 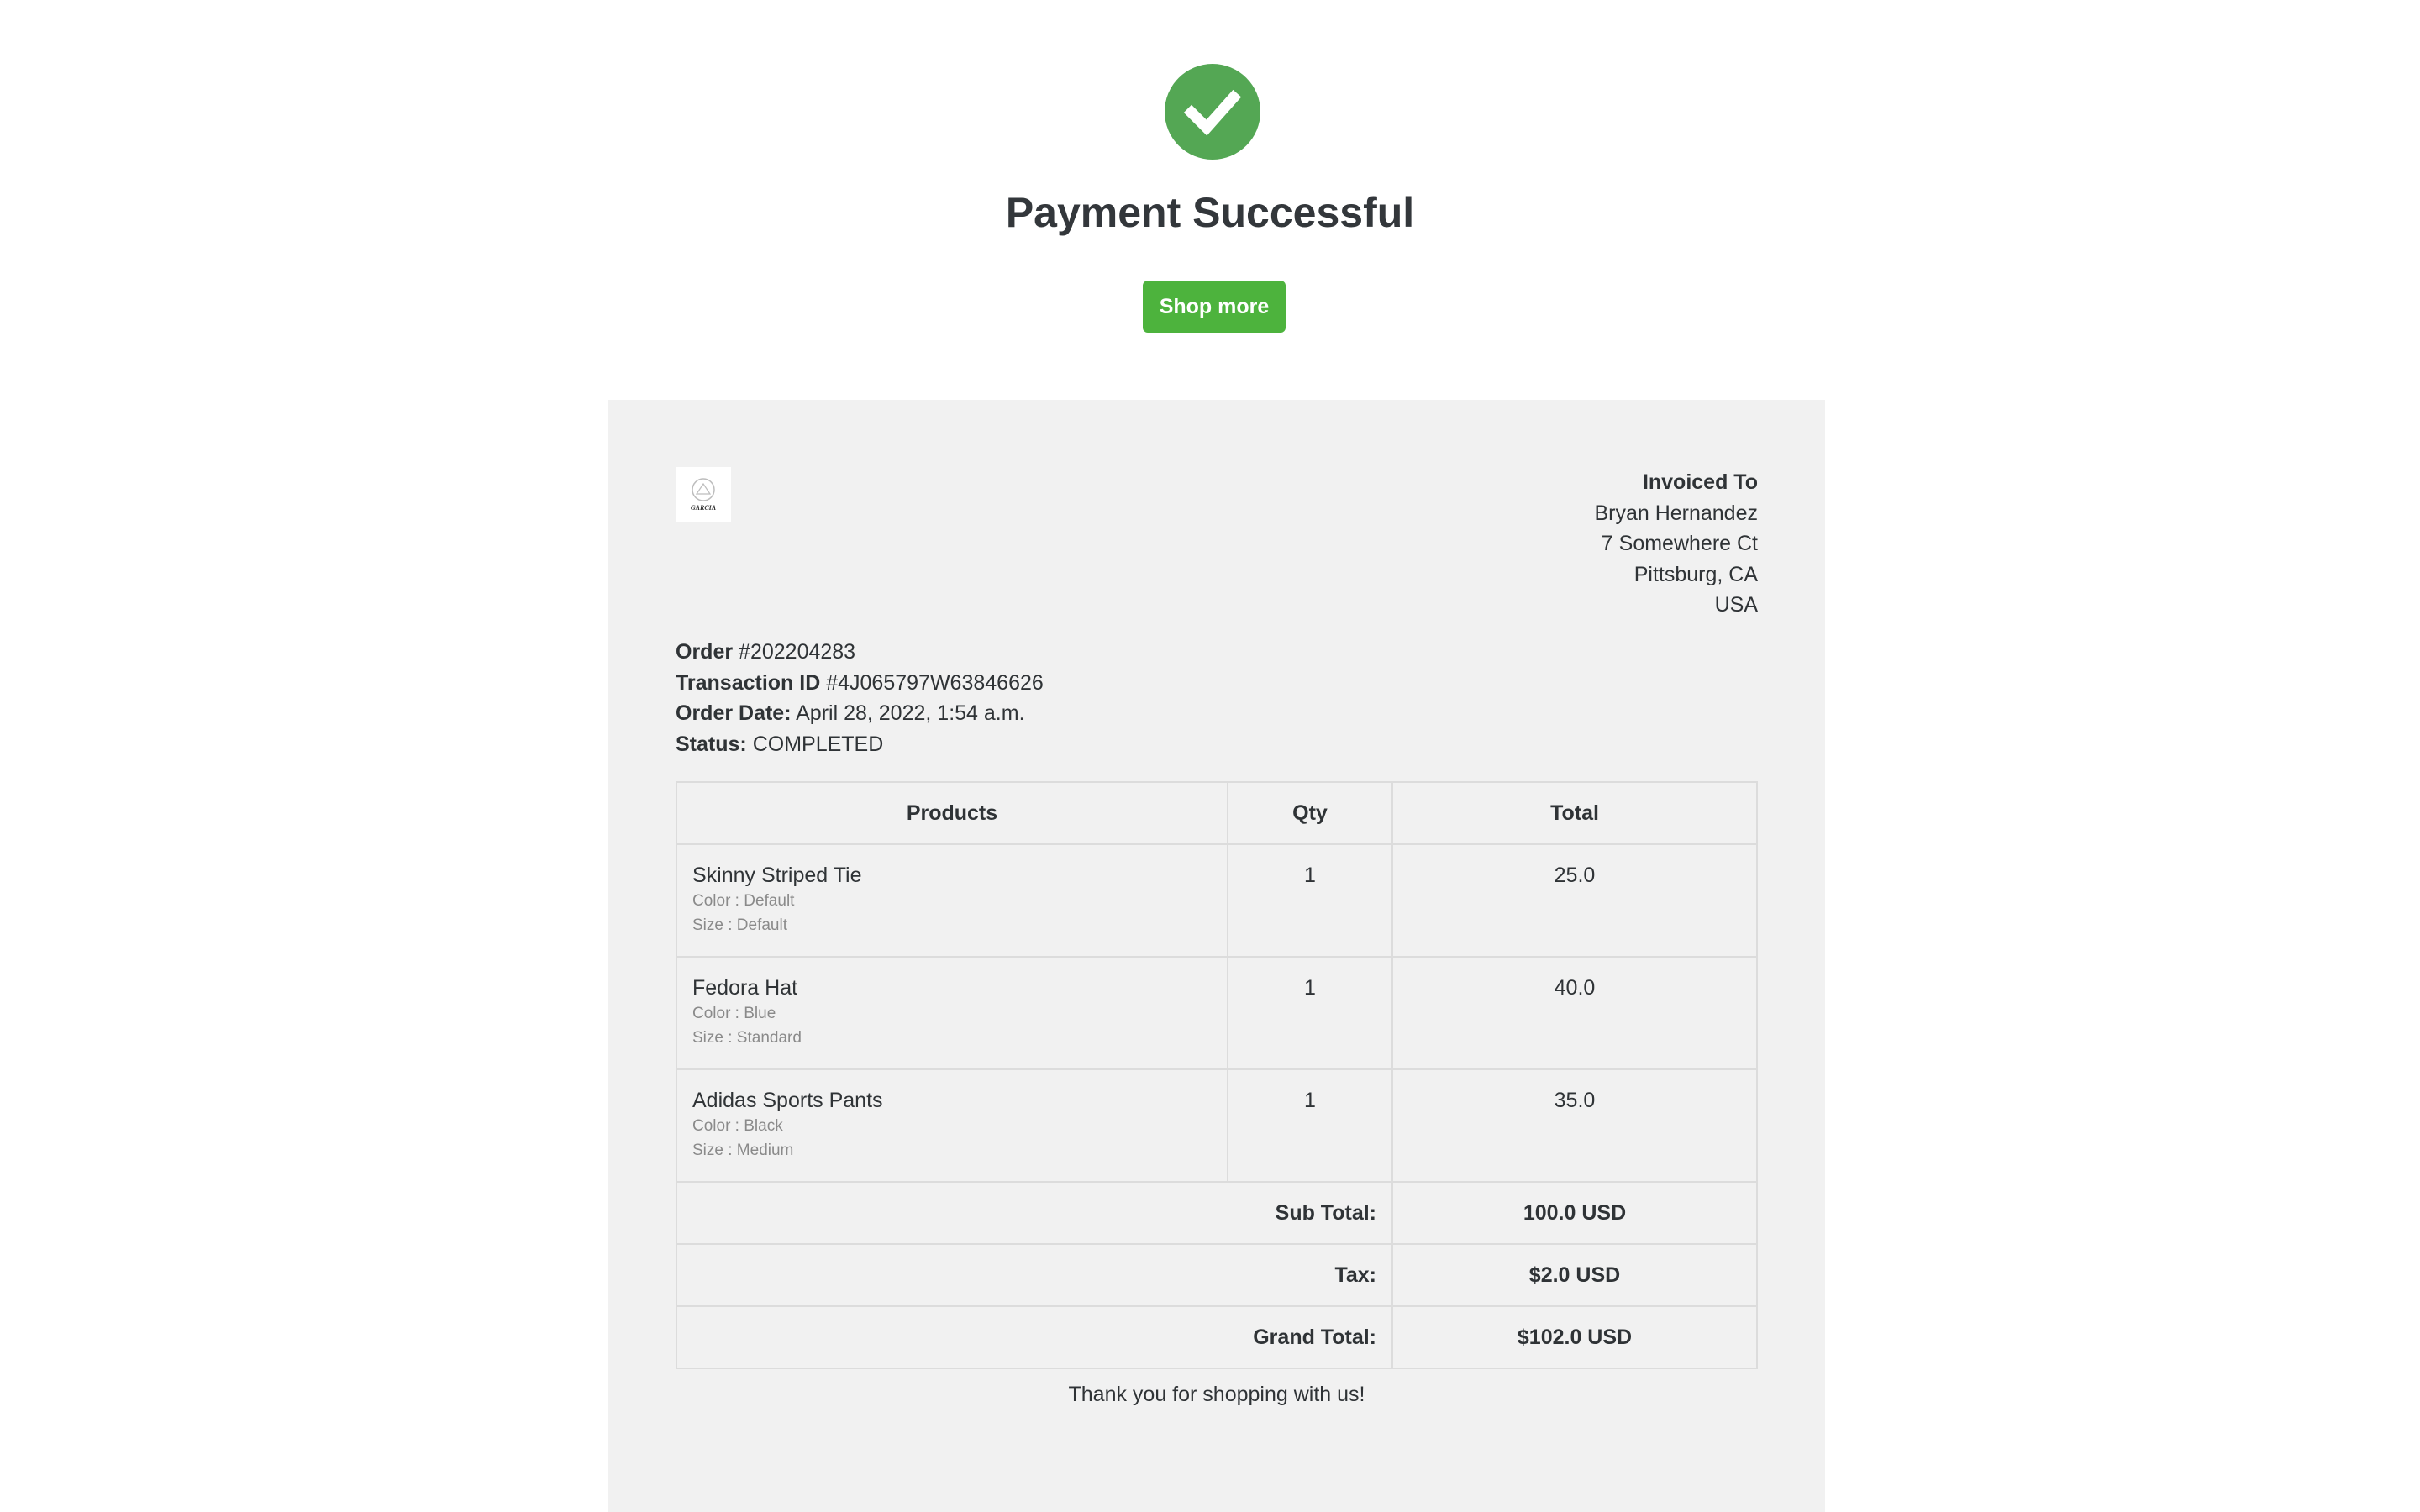 What do you see at coordinates (737, 1126) in the screenshot?
I see `product-color: Color : Black` at bounding box center [737, 1126].